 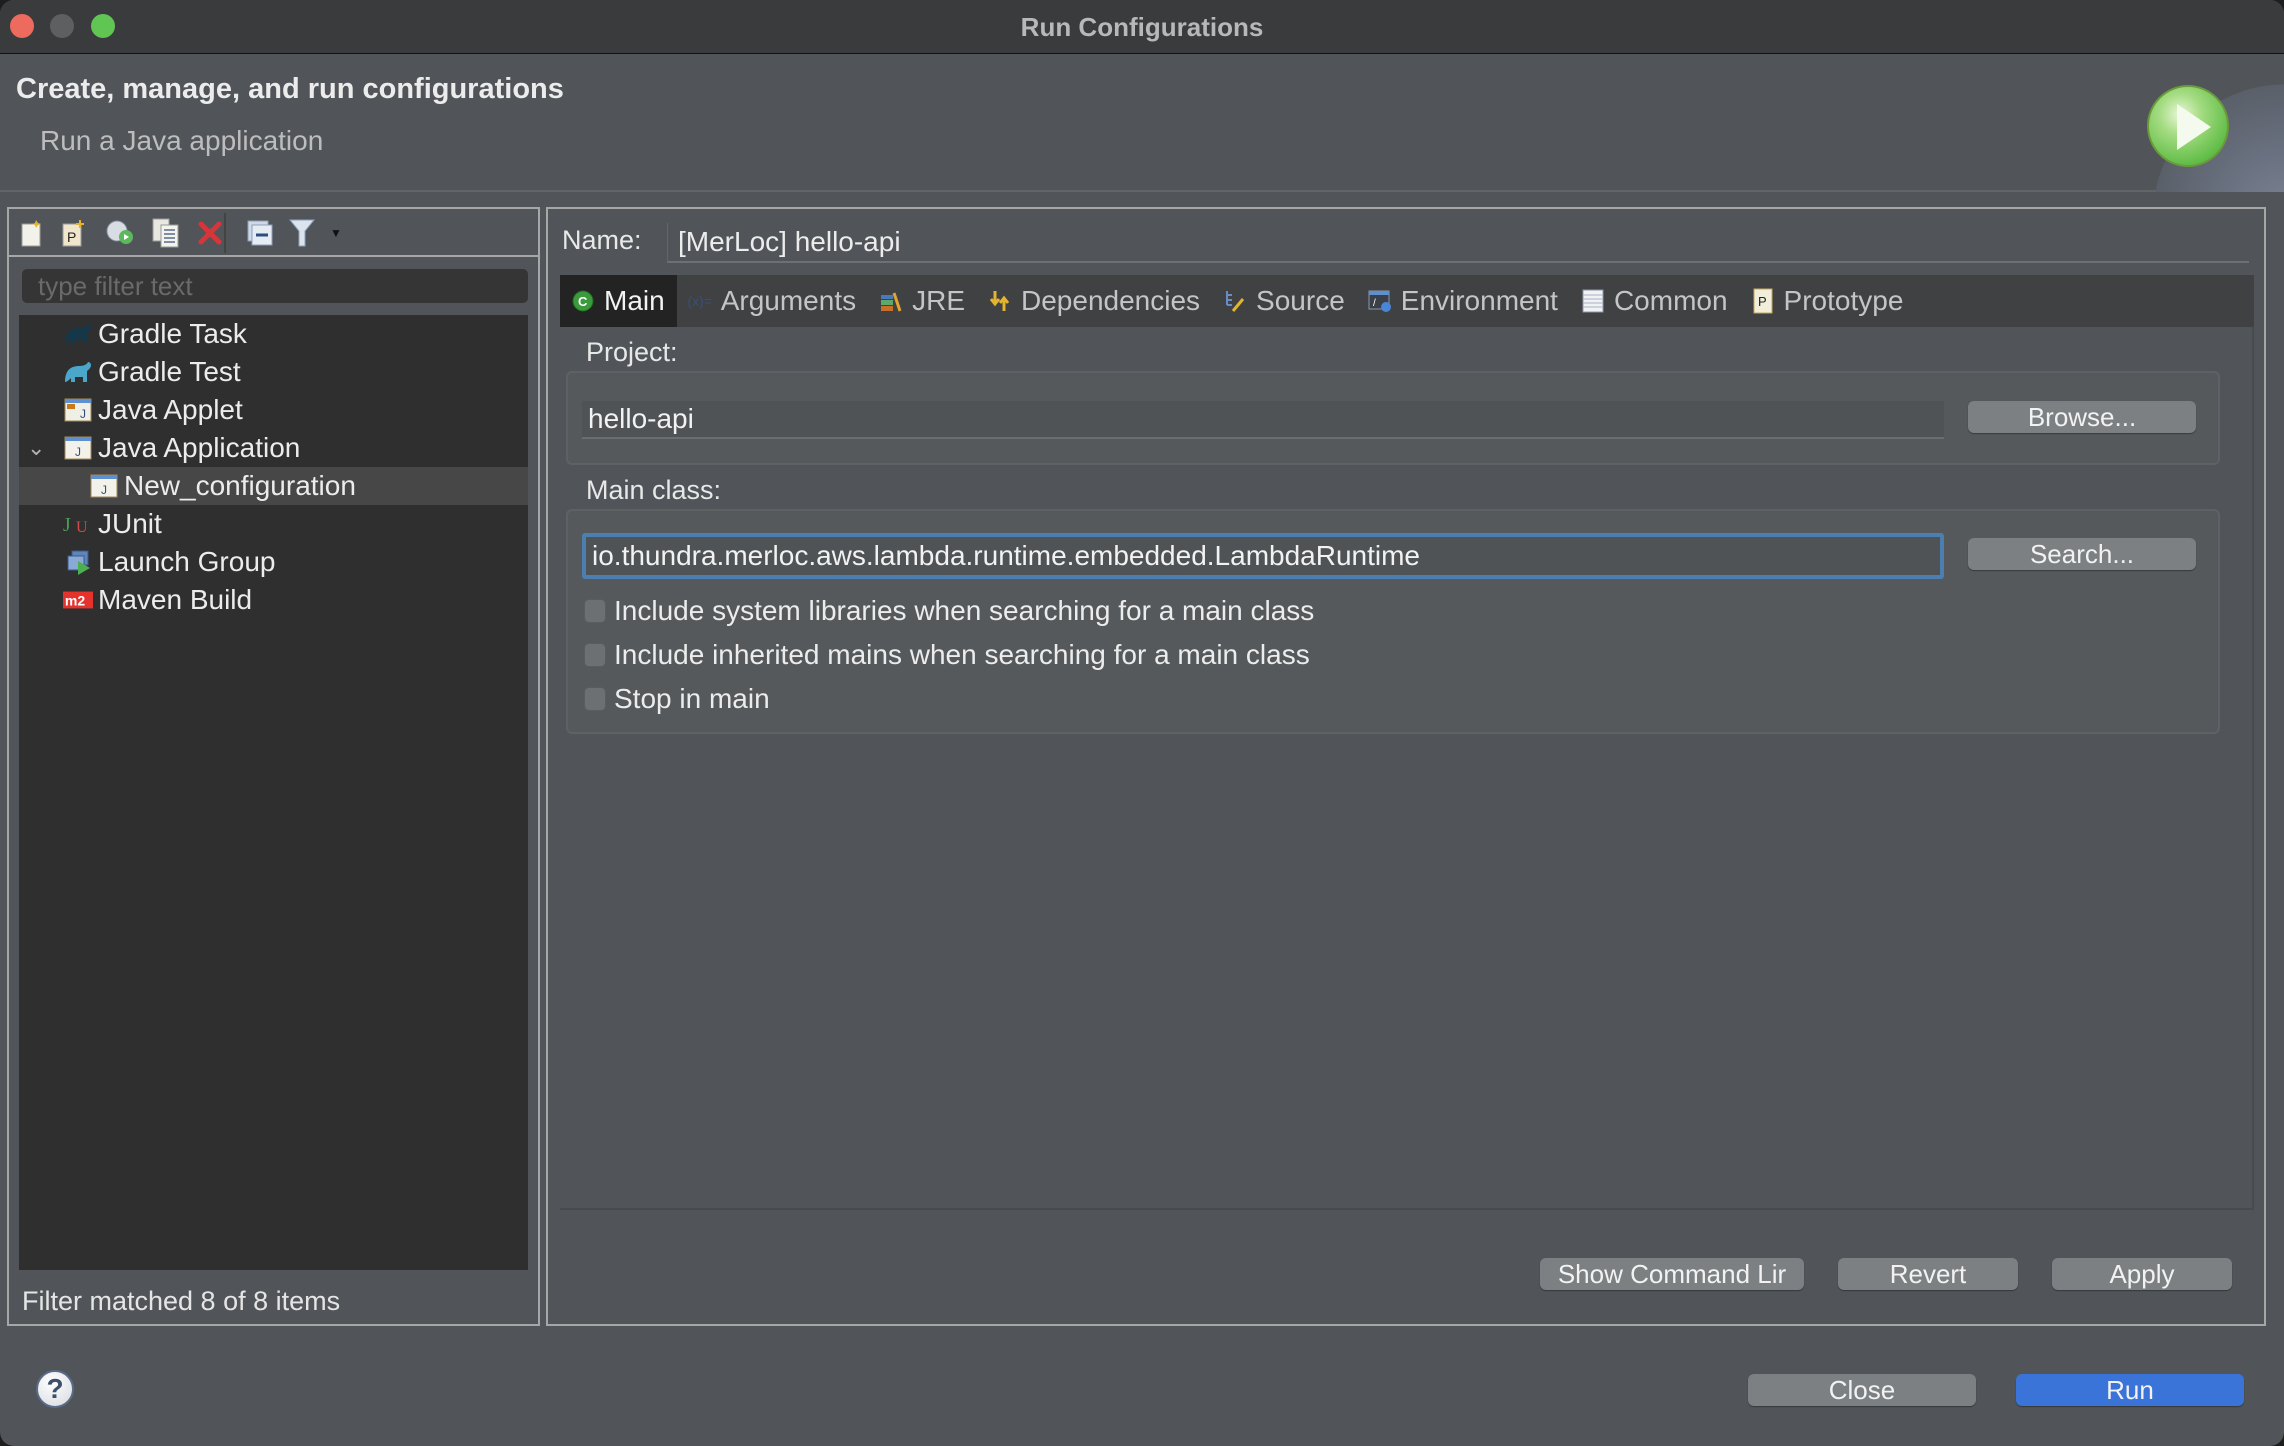 I want to click on tree-item-java-applet: J Java Applet, so click(x=273, y=410).